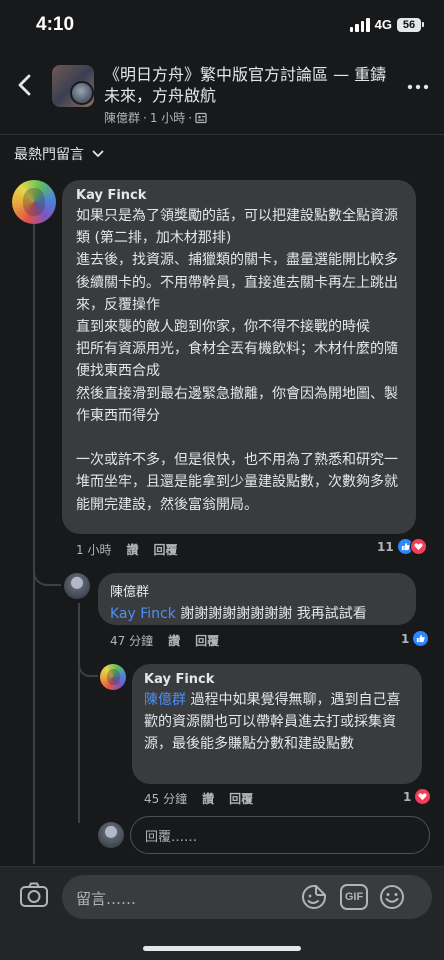 The width and height of the screenshot is (444, 960). Describe the element at coordinates (122, 117) in the screenshot. I see `post-author: 陳億群` at that location.